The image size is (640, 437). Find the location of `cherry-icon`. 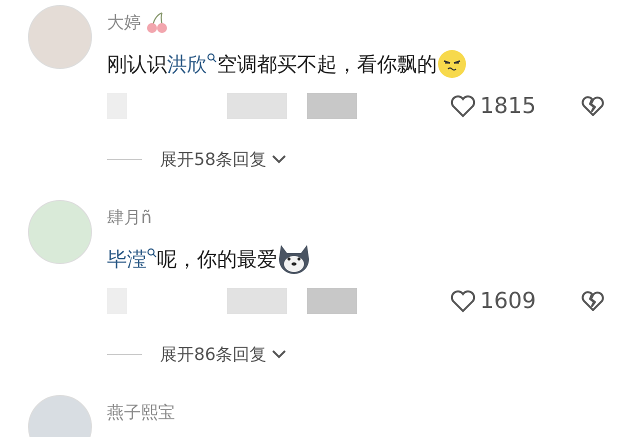

cherry-icon is located at coordinates (157, 22).